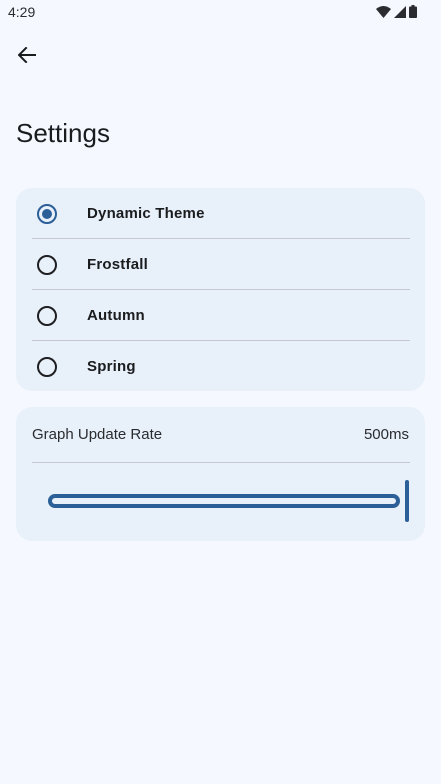 The width and height of the screenshot is (441, 784). Describe the element at coordinates (224, 501) in the screenshot. I see `slider-track` at that location.